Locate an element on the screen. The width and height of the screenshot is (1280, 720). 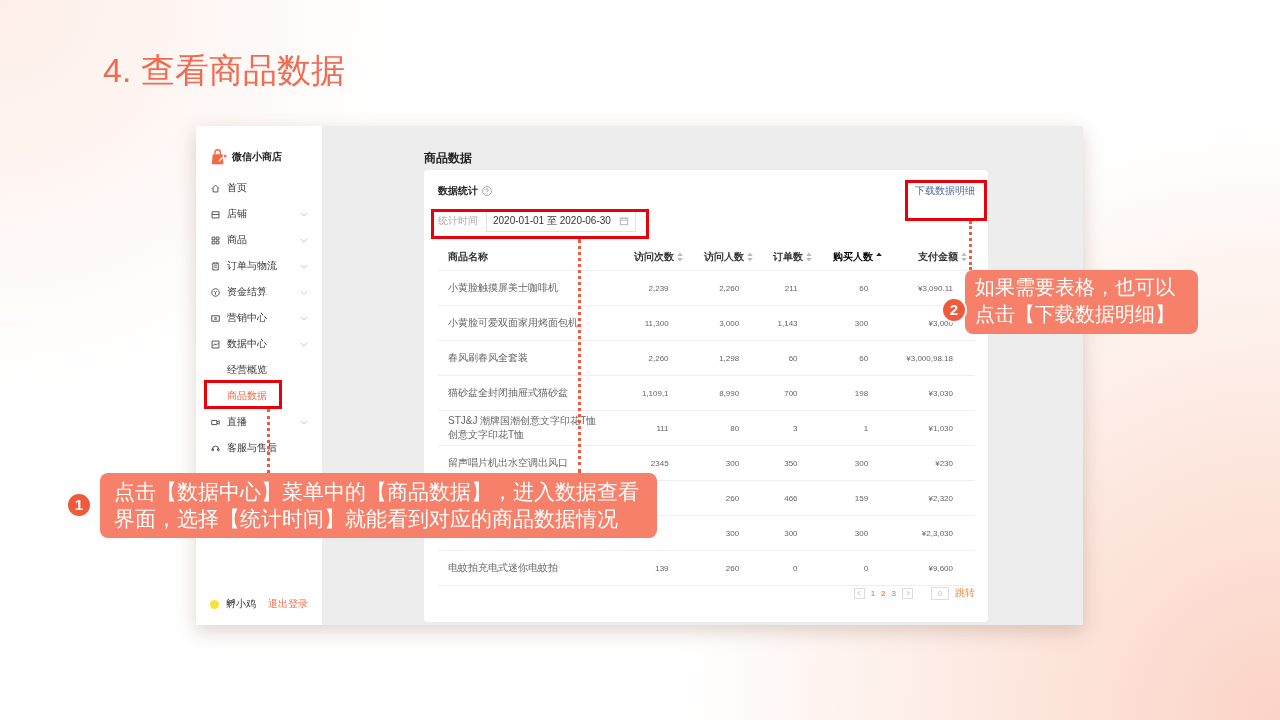
table-cell: 211 is located at coordinates (791, 288).